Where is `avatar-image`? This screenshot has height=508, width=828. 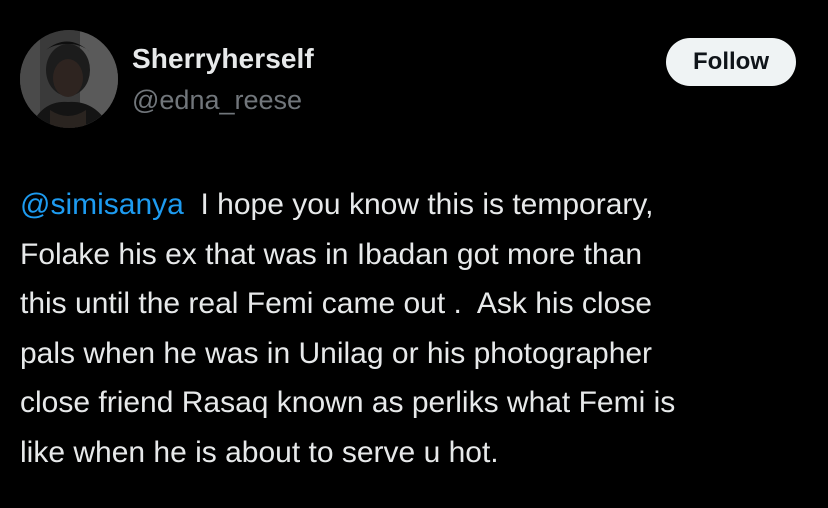
avatar-image is located at coordinates (69, 79).